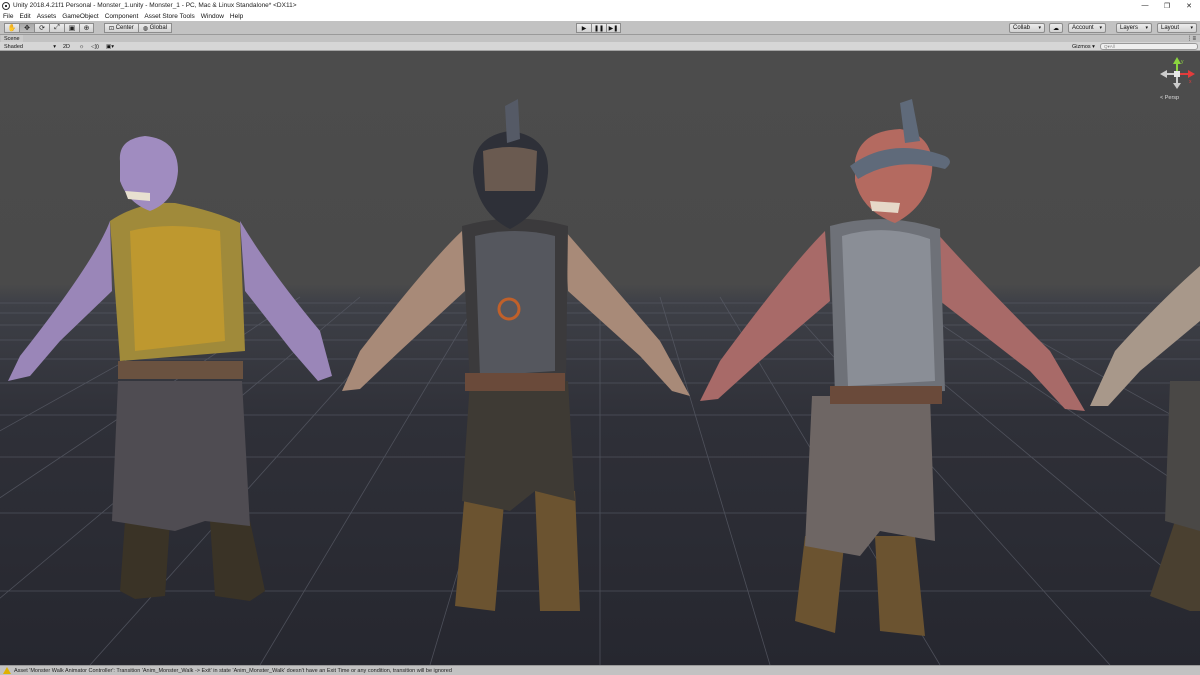  I want to click on partial-gladiator, so click(1145, 438).